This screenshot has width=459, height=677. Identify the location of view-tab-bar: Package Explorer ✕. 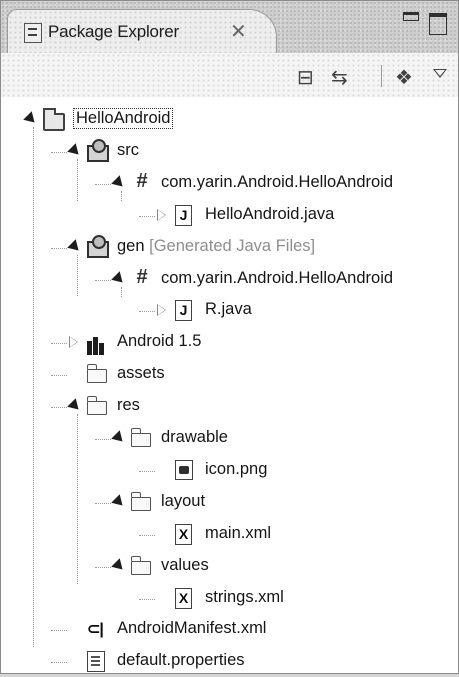
(229, 27).